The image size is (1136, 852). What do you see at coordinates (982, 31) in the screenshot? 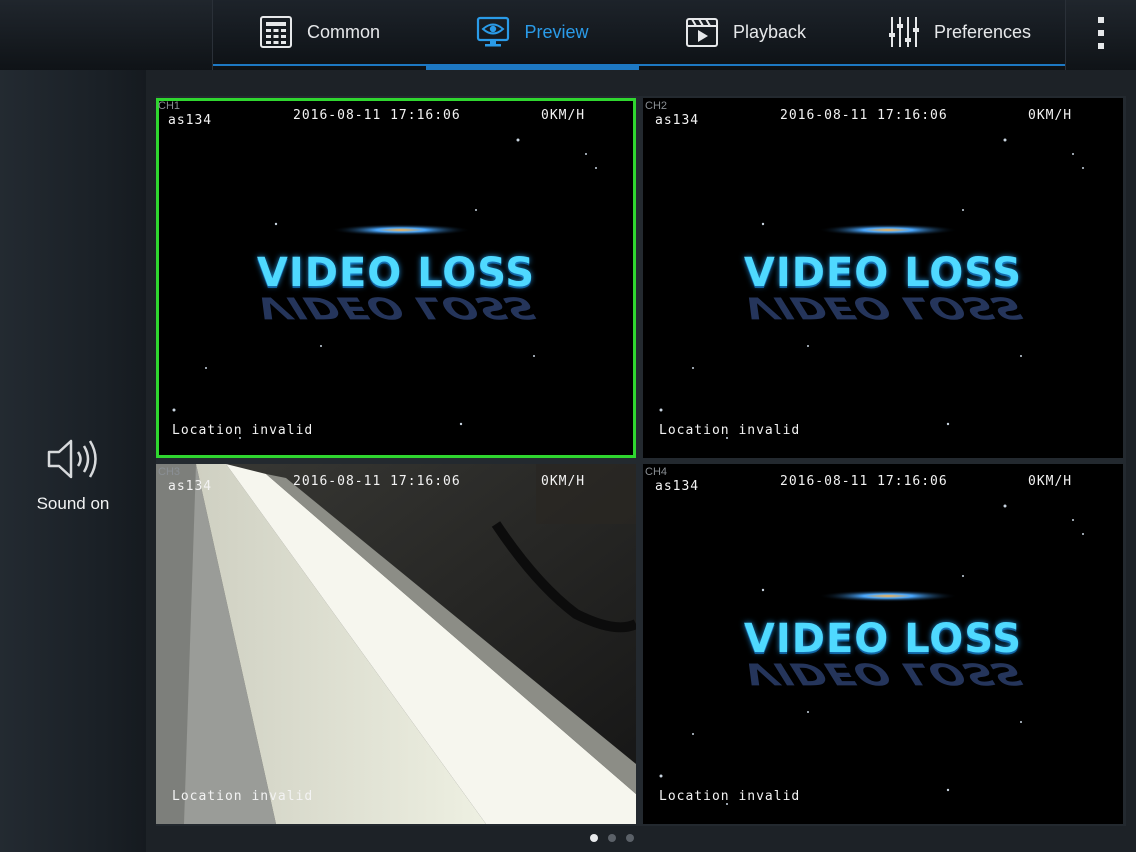
I see `tab-preferences-label: Preferences` at bounding box center [982, 31].